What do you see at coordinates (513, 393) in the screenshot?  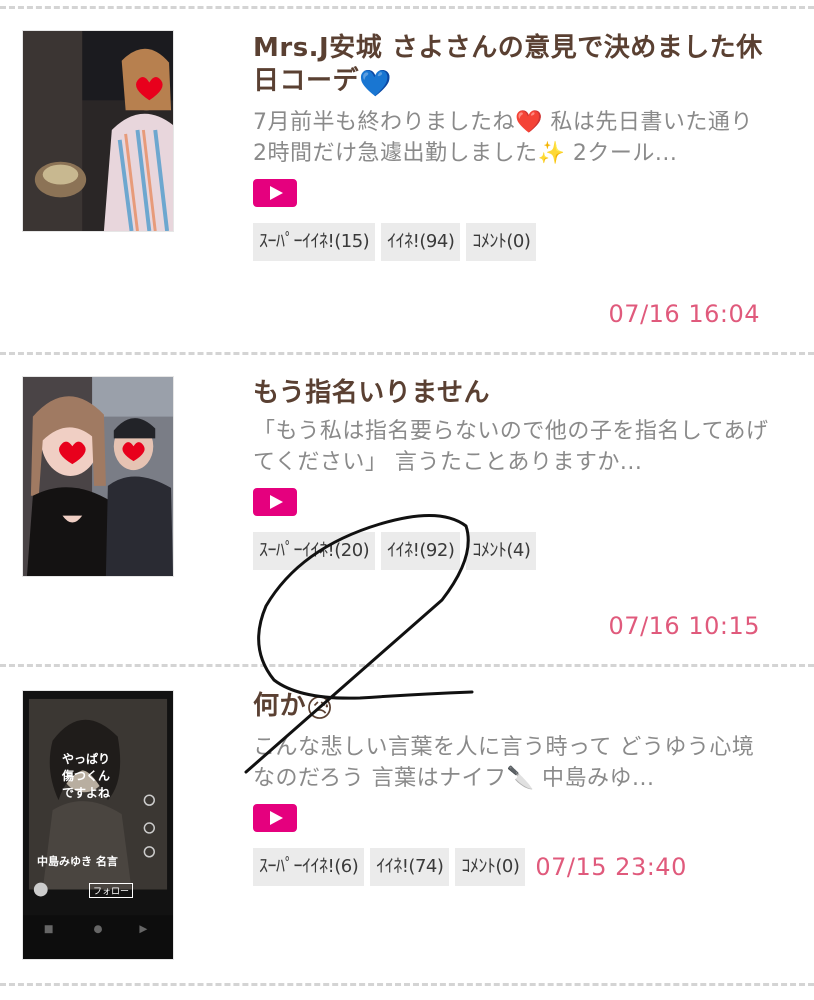 I see `post-title: もう指名いりません` at bounding box center [513, 393].